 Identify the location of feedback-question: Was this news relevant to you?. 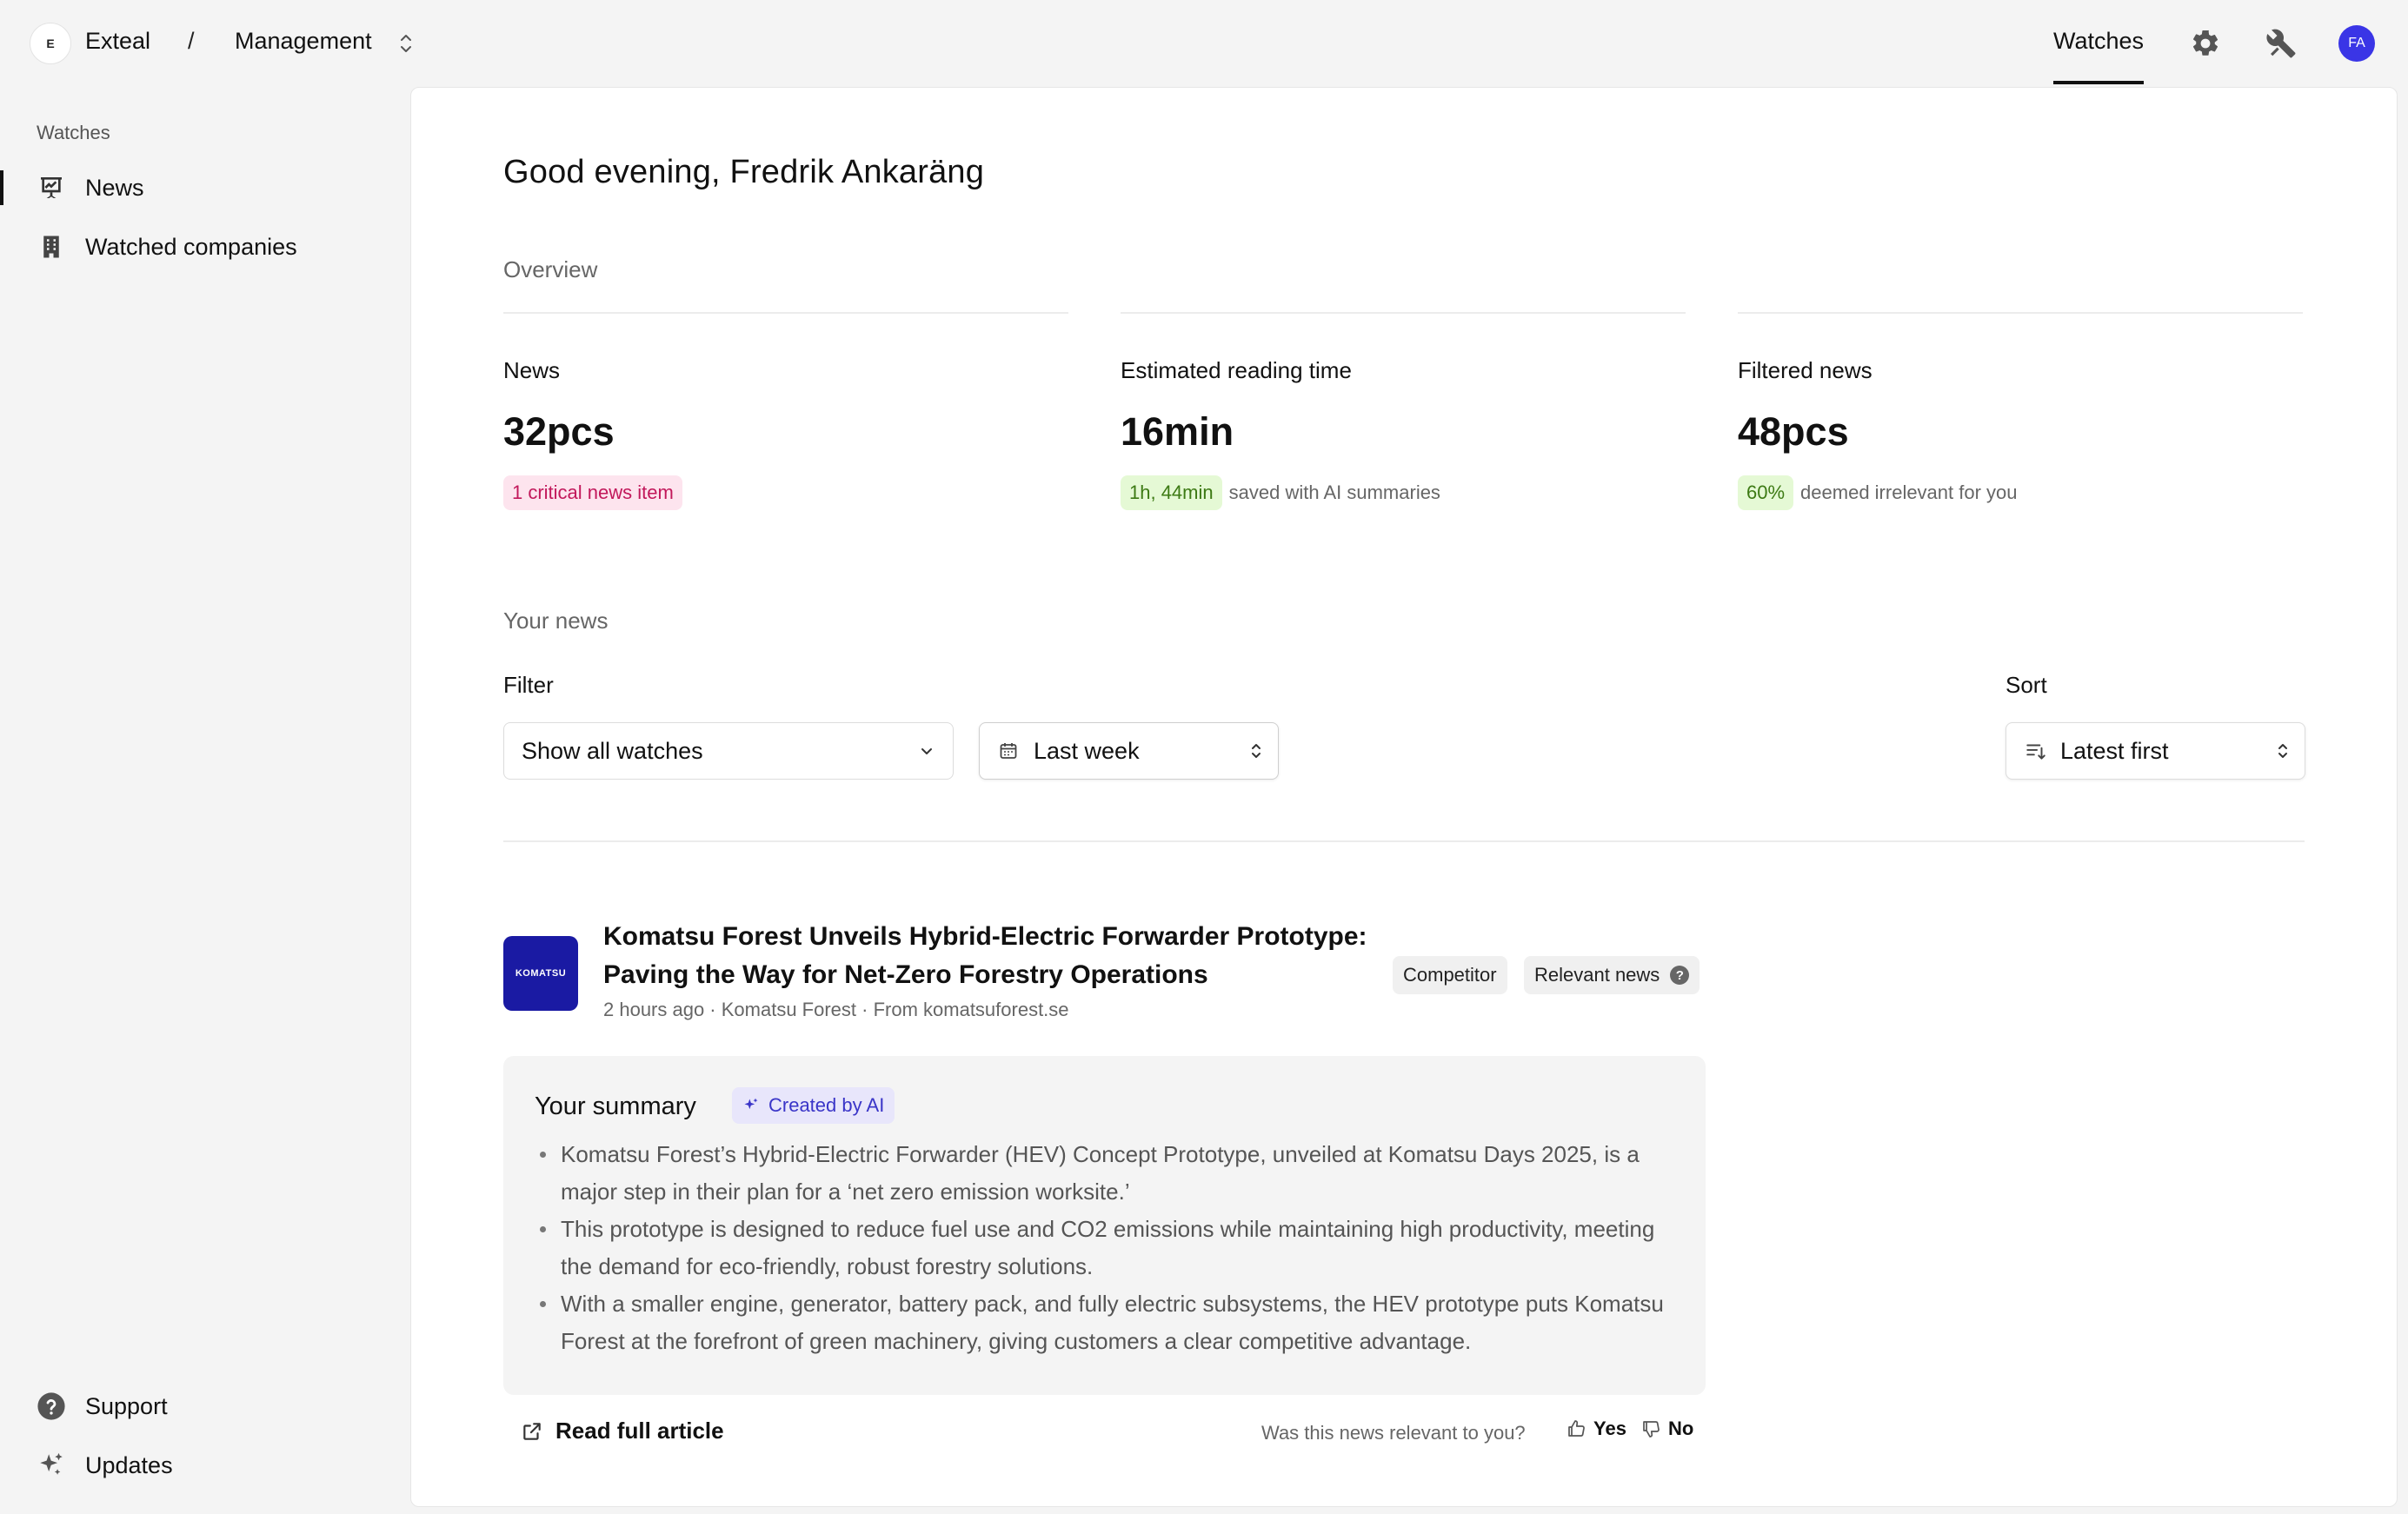
(1393, 1433).